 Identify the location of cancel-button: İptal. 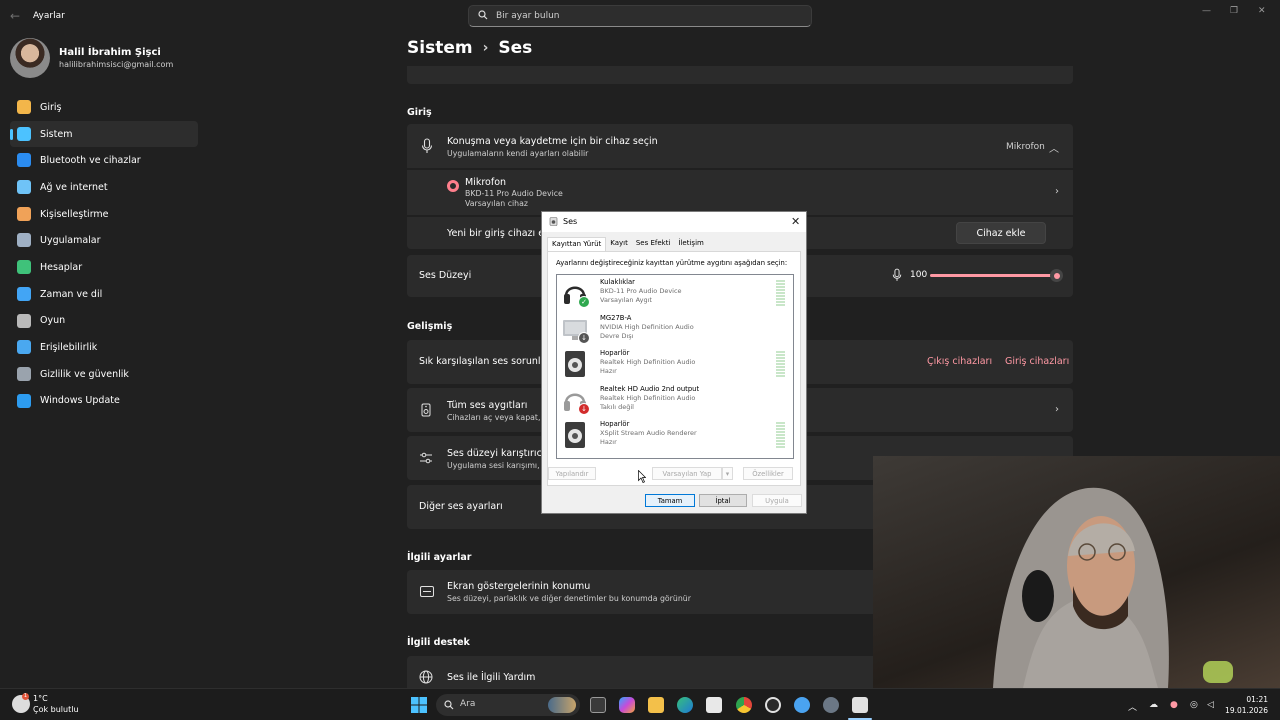
(723, 500).